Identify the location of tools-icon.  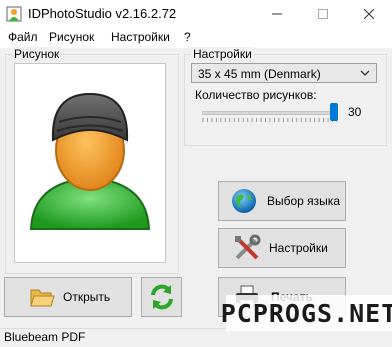
(248, 247).